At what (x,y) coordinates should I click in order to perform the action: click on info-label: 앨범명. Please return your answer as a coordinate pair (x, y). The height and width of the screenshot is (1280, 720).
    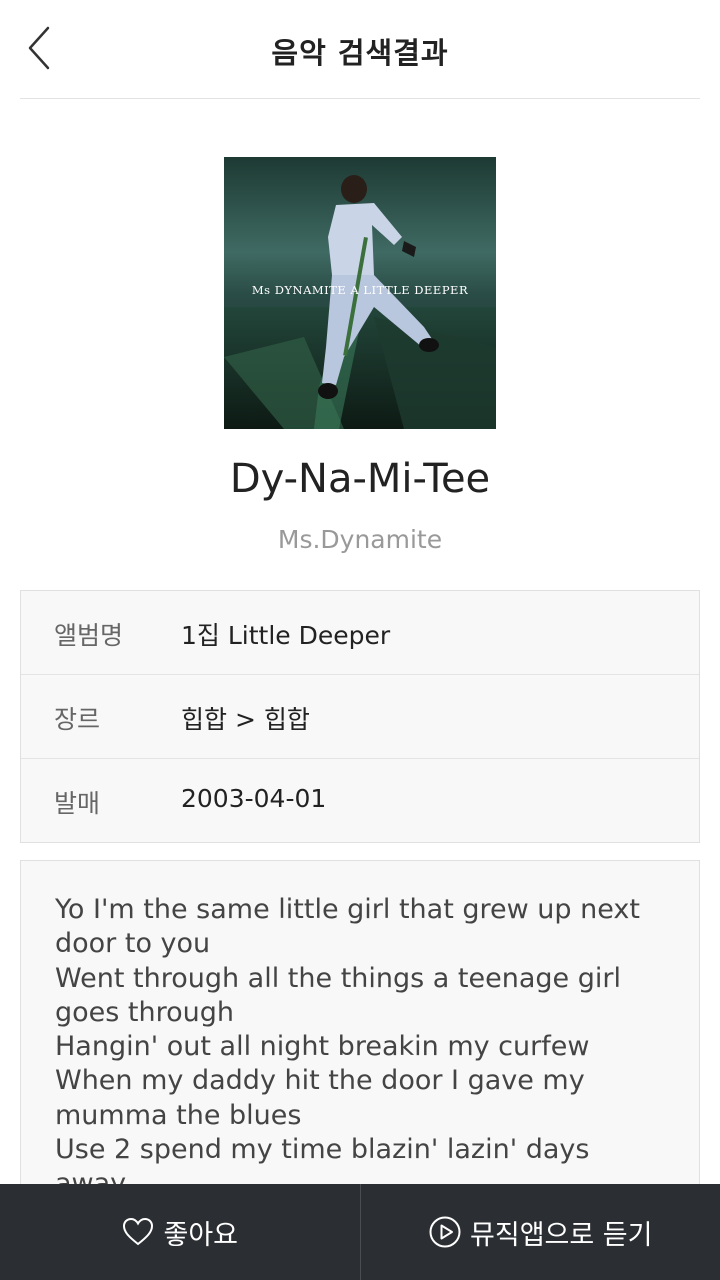
    Looking at the image, I should click on (89, 635).